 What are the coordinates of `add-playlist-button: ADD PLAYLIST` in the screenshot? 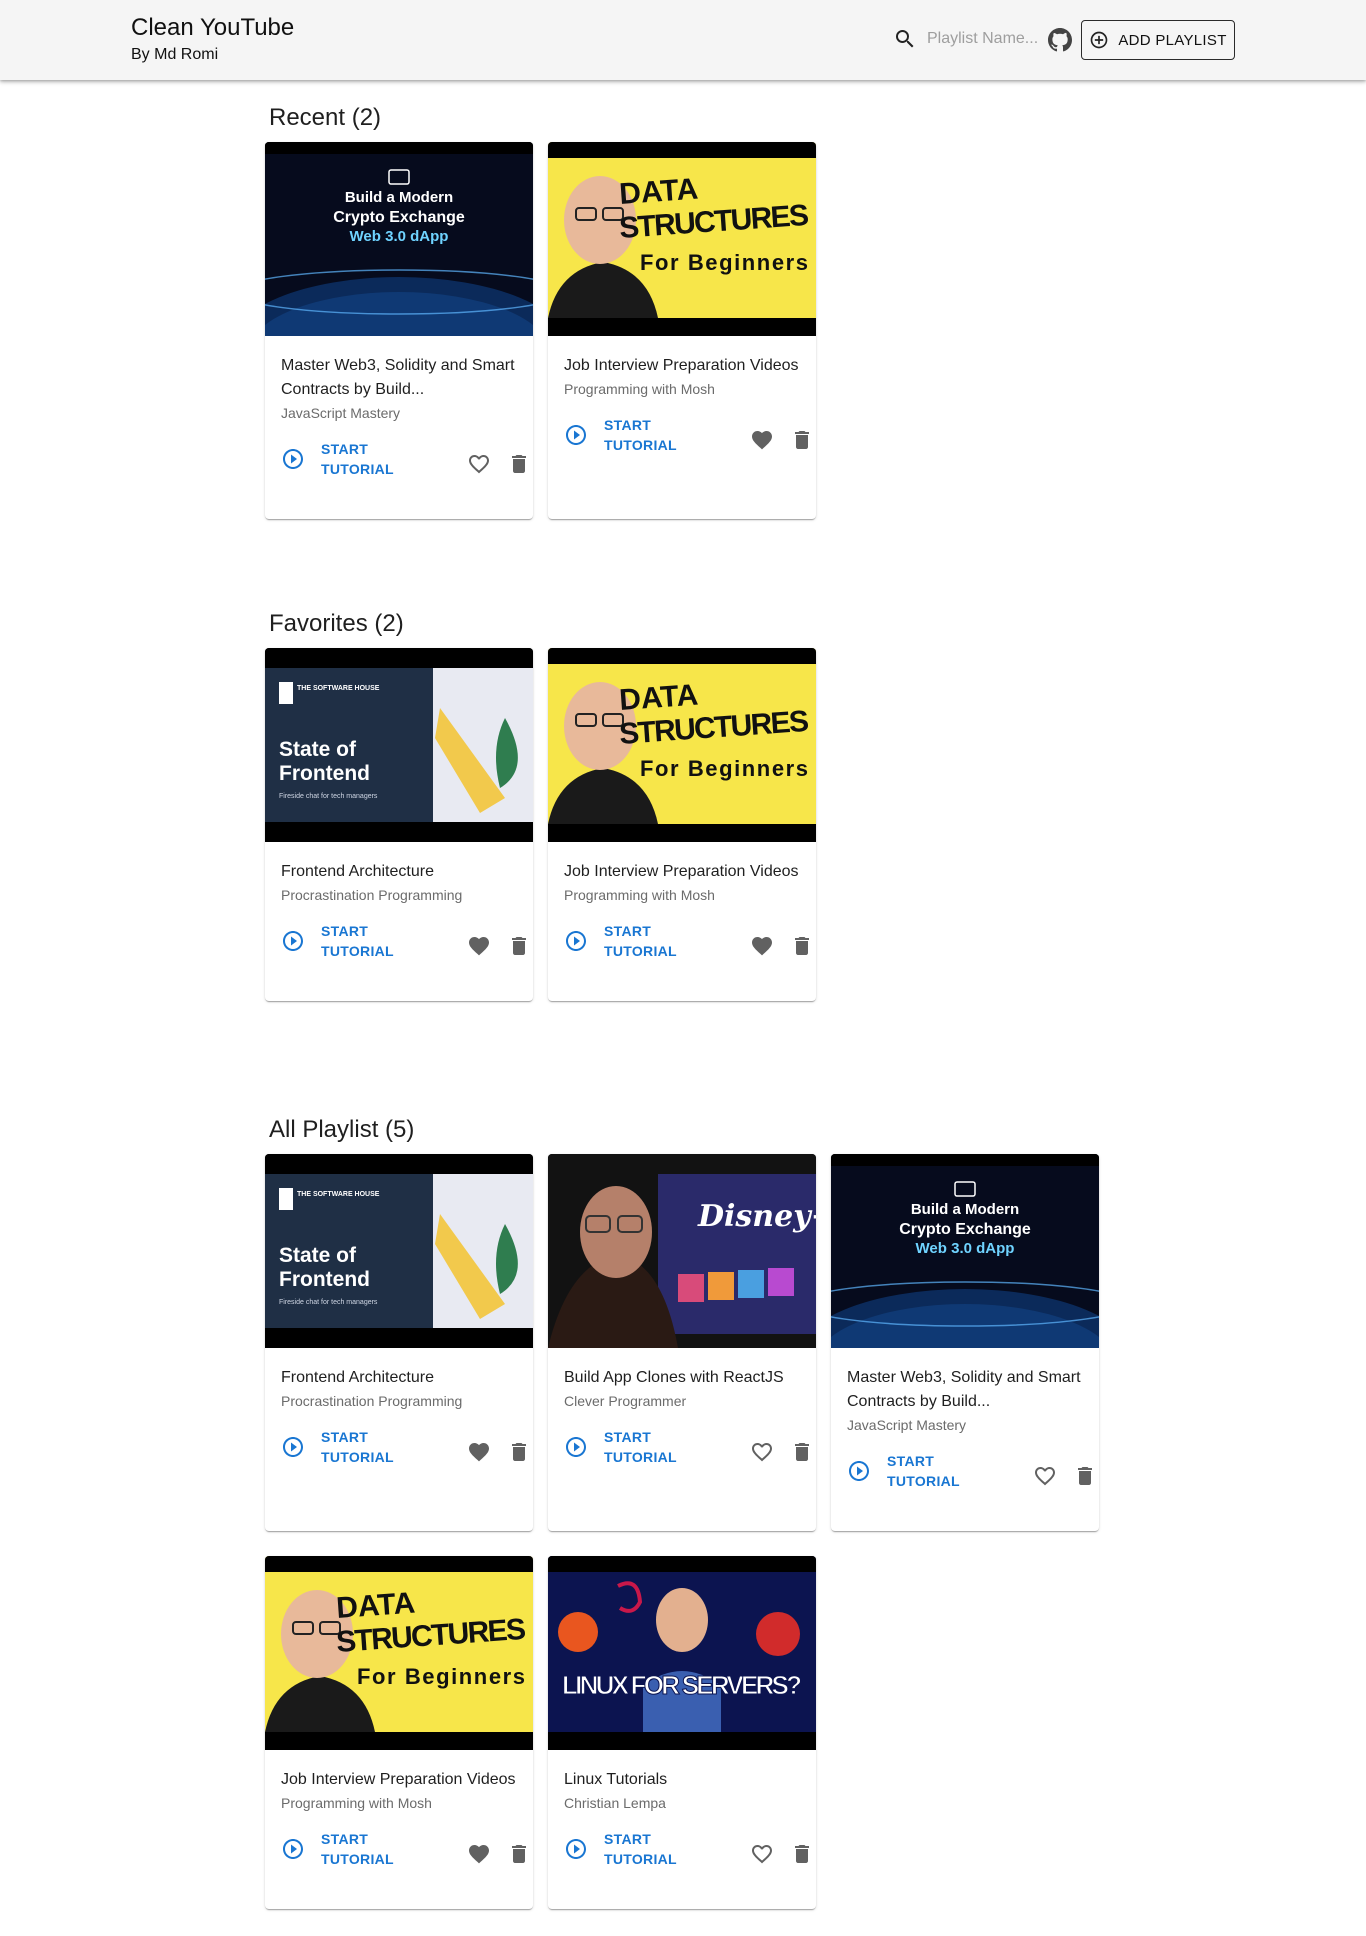 It's located at (1158, 40).